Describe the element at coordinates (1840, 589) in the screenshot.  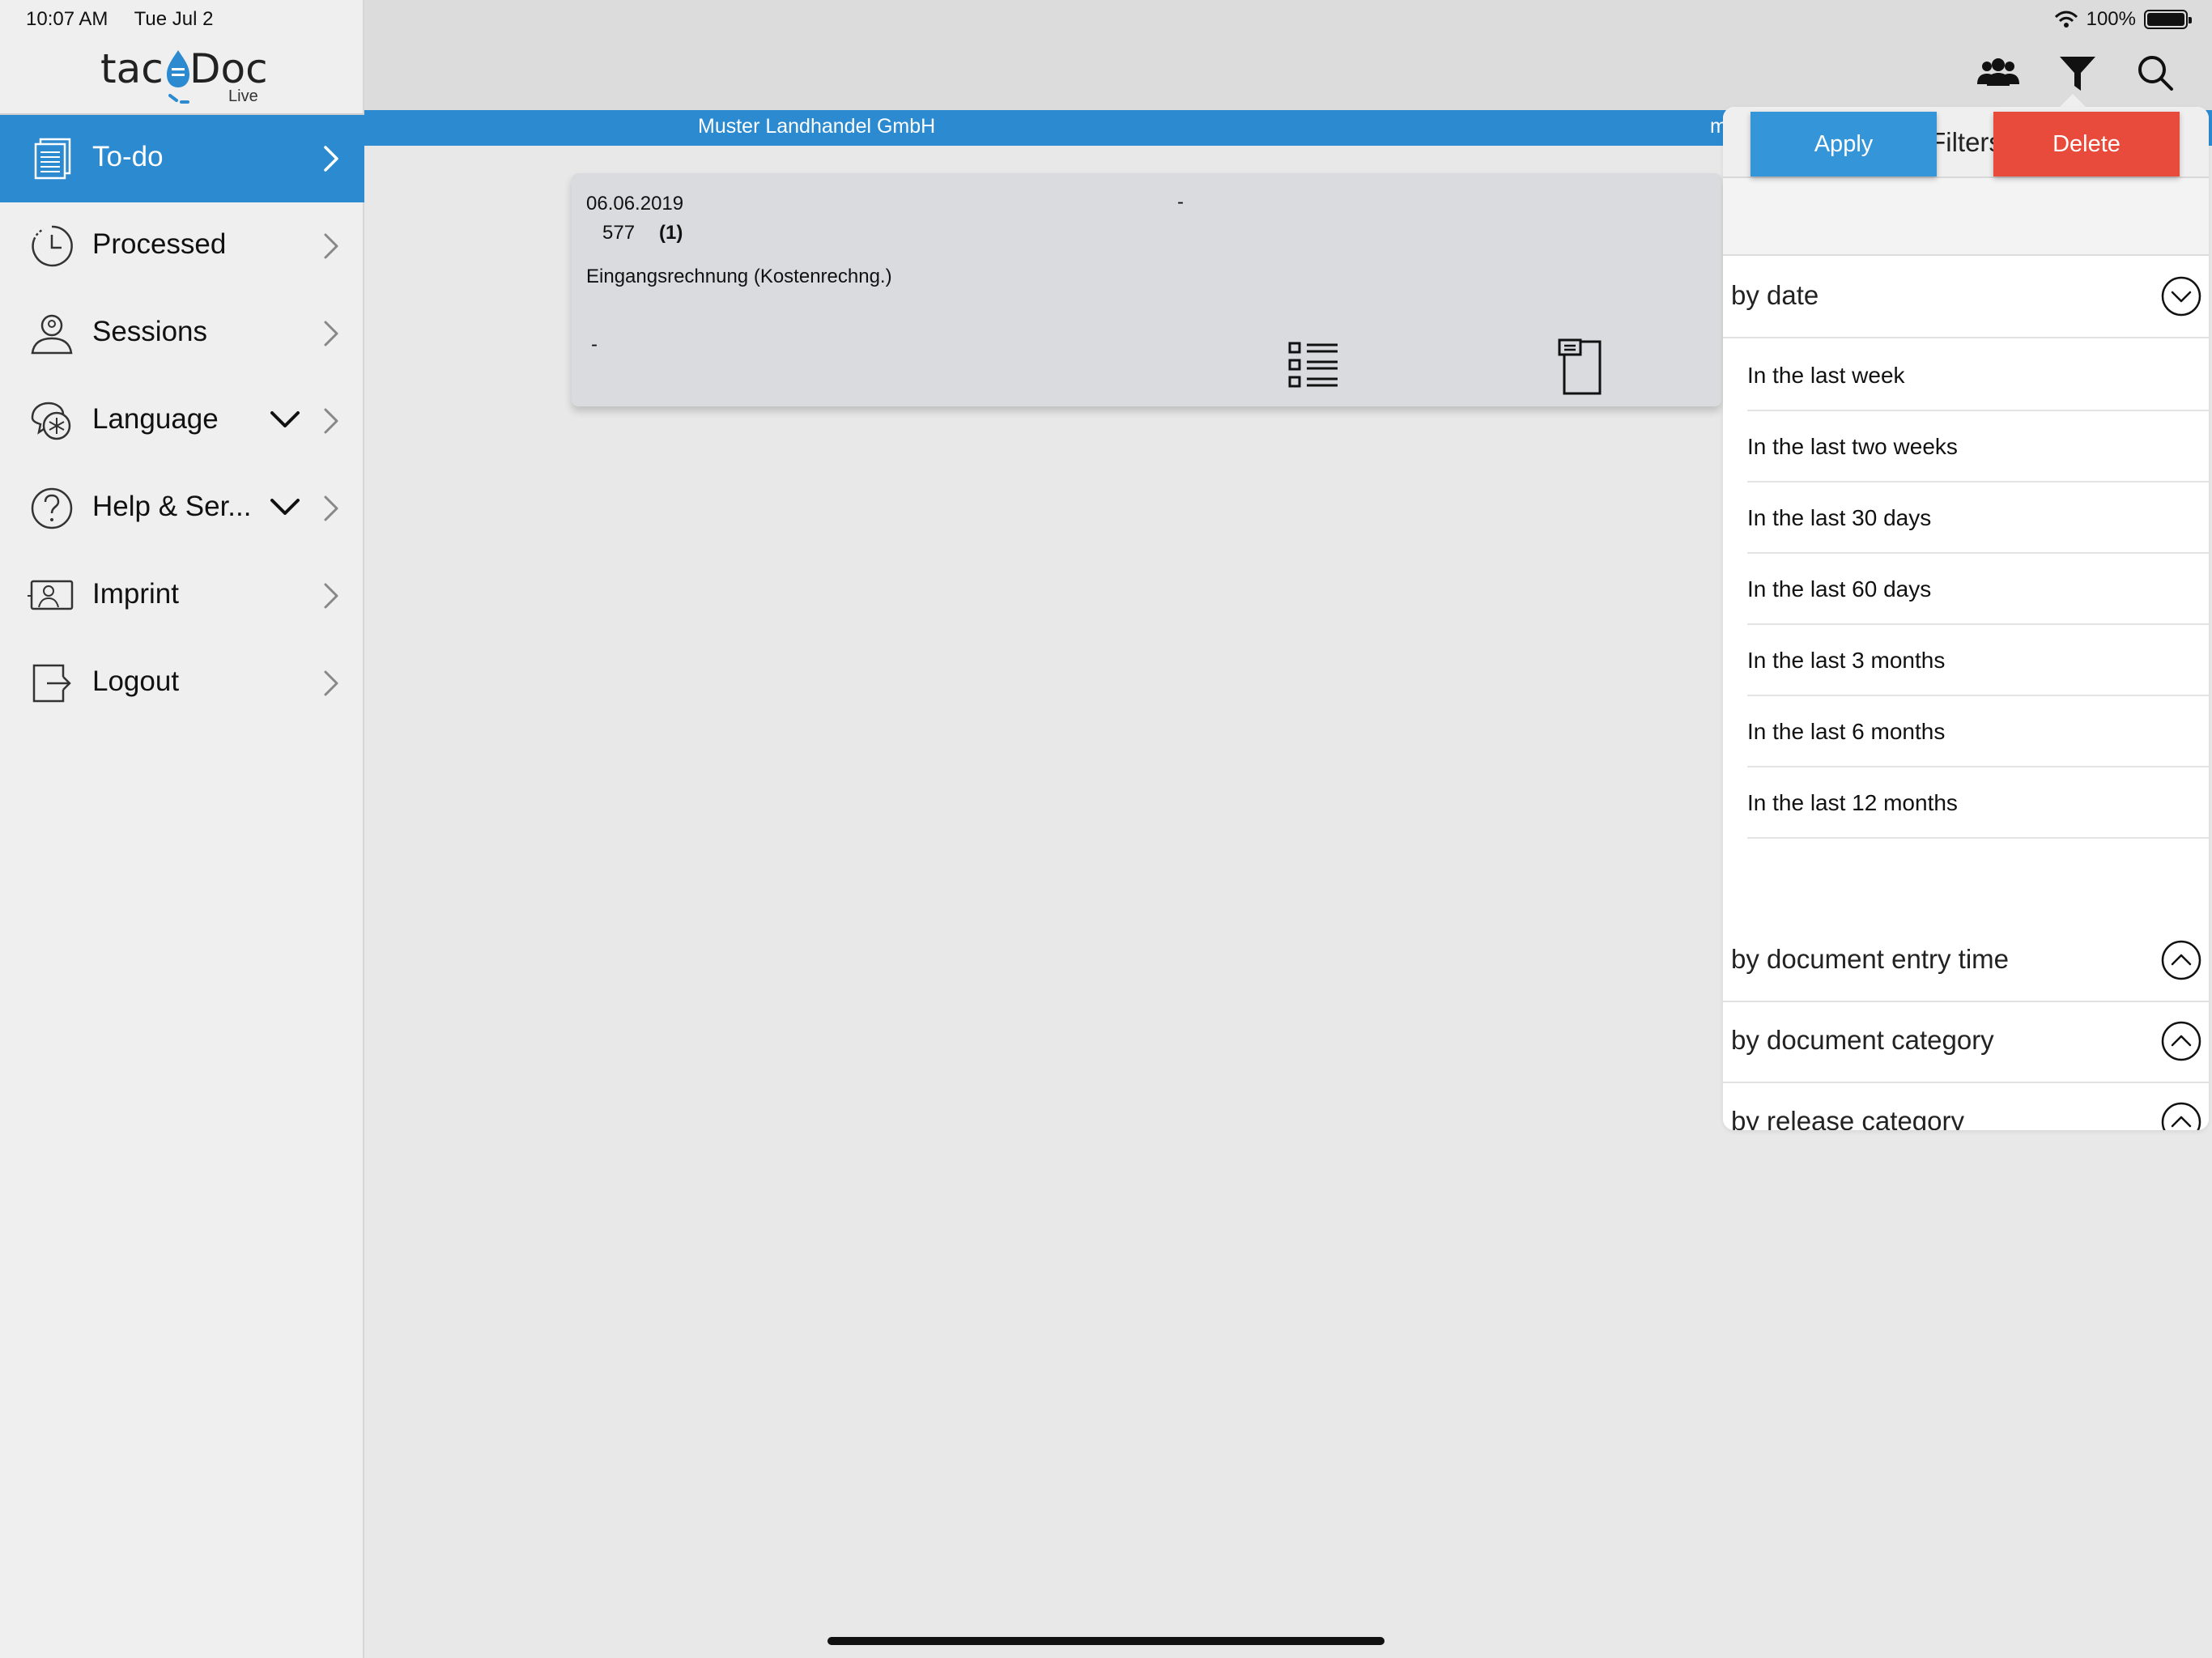
I see `filter-option-label: In the last 60 days` at that location.